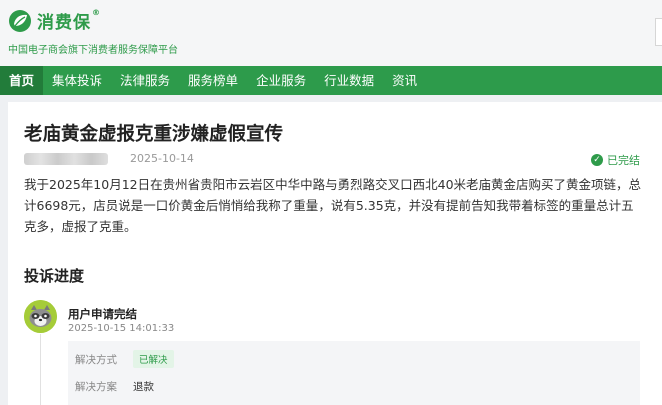 The image size is (662, 405). I want to click on leaf-logo-icon, so click(20, 20).